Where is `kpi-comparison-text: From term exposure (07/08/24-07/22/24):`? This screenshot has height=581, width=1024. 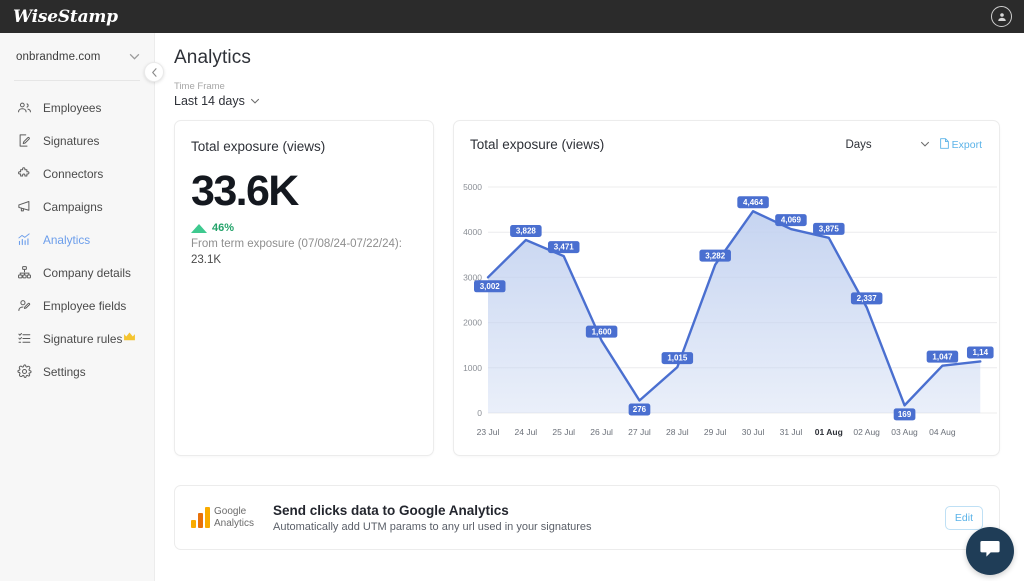 kpi-comparison-text: From term exposure (07/08/24-07/22/24): is located at coordinates (296, 244).